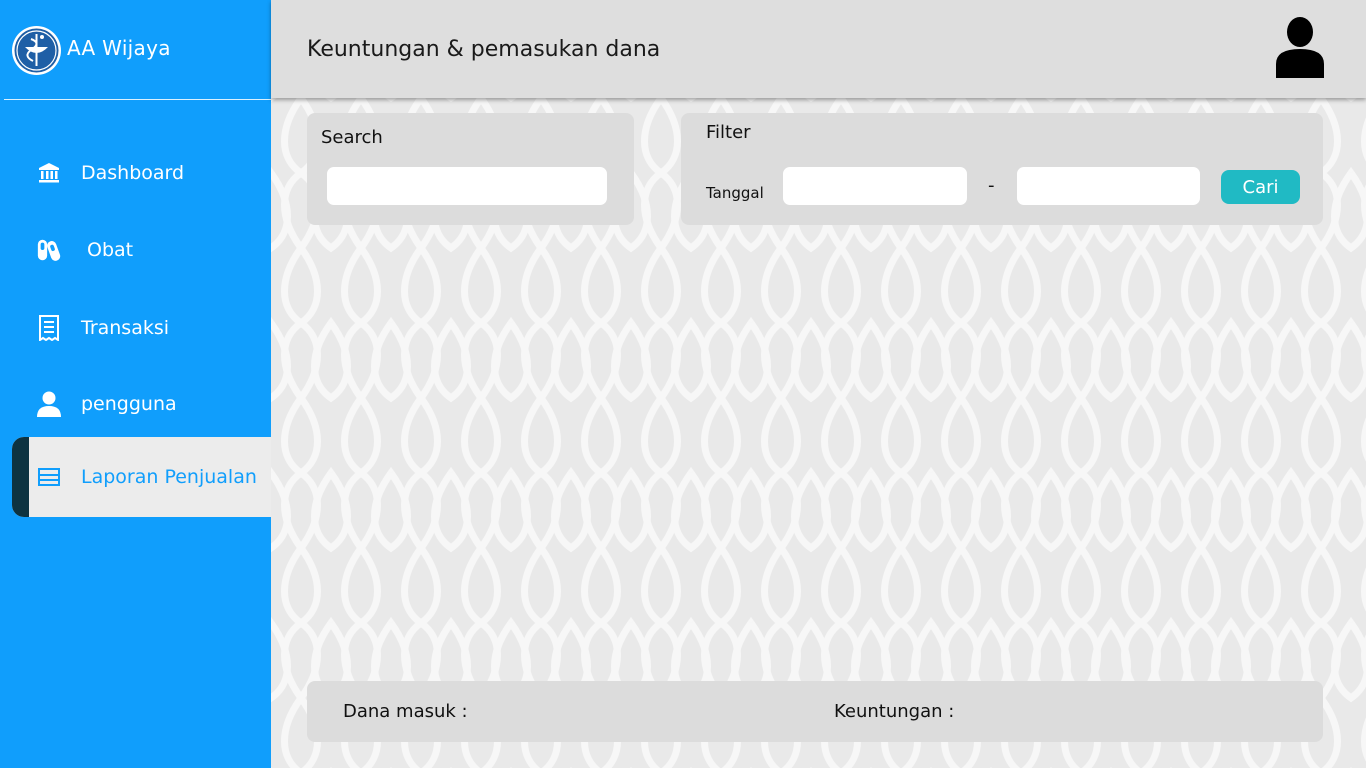 The height and width of the screenshot is (768, 1366). I want to click on user-icon, so click(49, 404).